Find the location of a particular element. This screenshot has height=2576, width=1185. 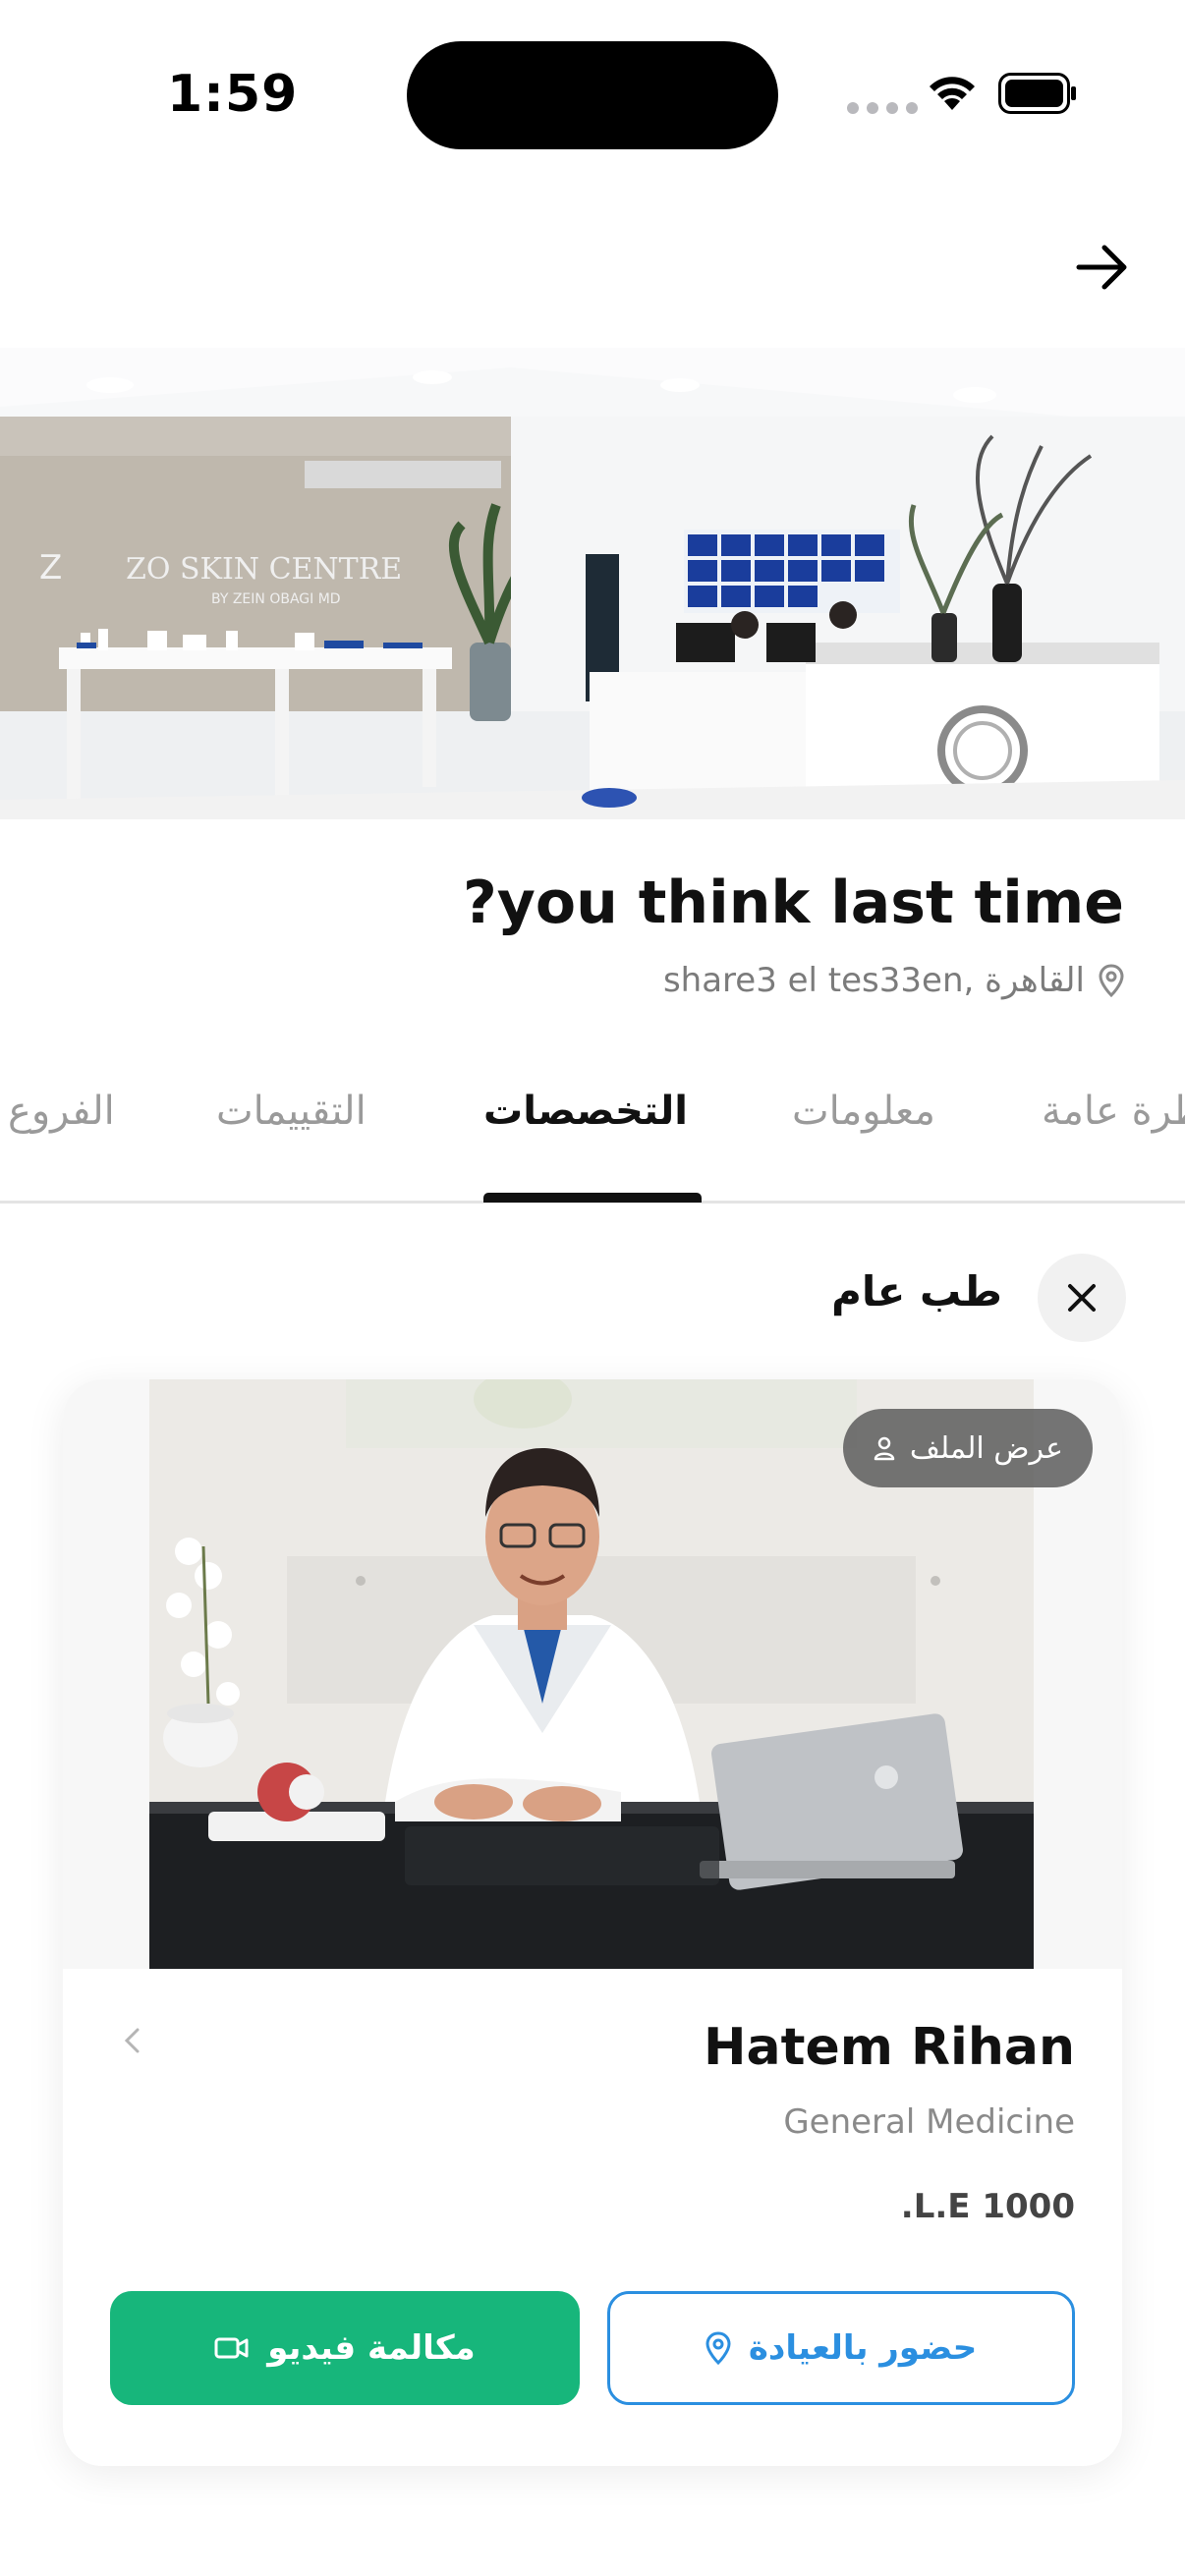

cellular-signal-icon is located at coordinates (883, 108).